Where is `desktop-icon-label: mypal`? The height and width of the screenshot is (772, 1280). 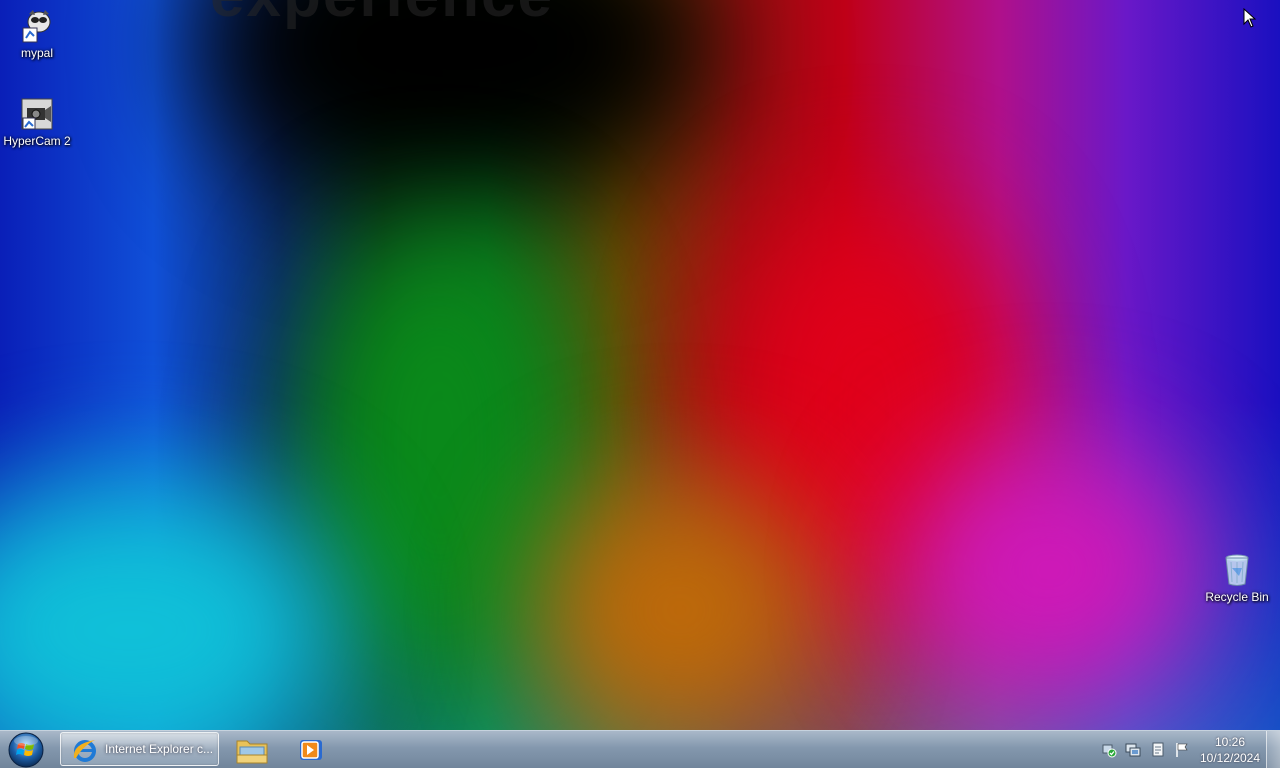 desktop-icon-label: mypal is located at coordinates (36, 53).